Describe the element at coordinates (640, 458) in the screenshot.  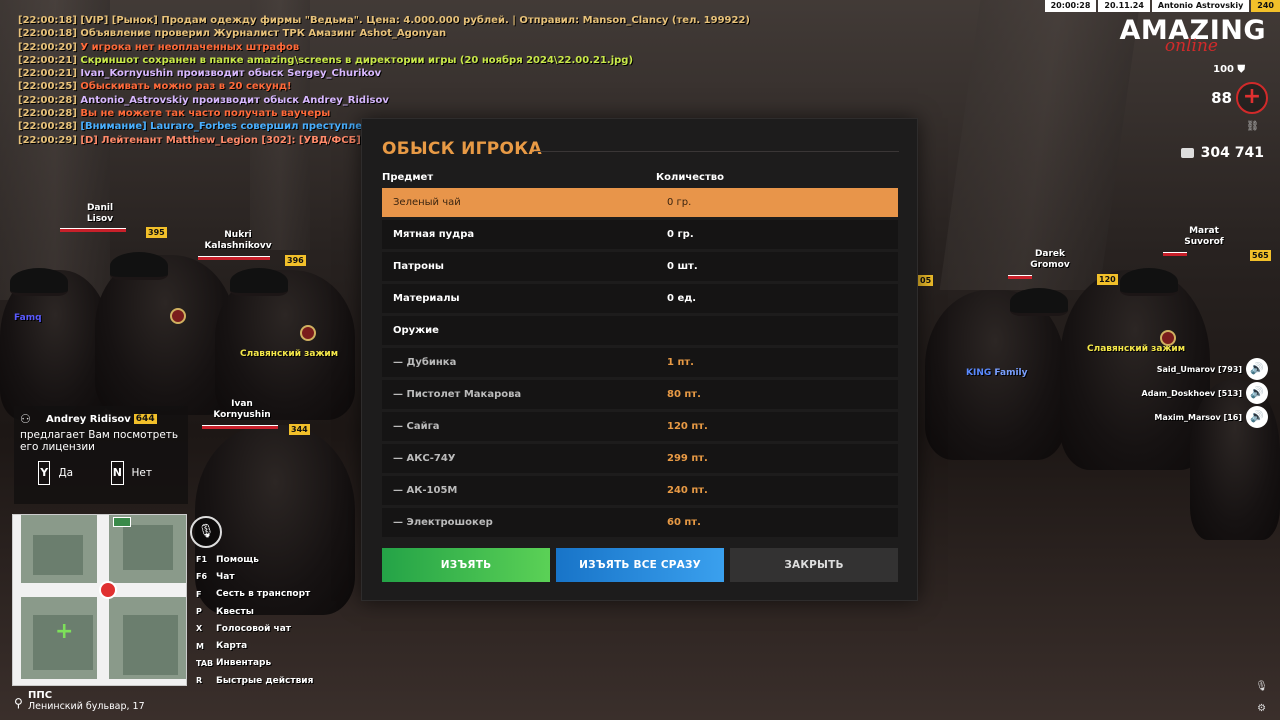
I see `item-row: — АКС-74У 299 пт.` at that location.